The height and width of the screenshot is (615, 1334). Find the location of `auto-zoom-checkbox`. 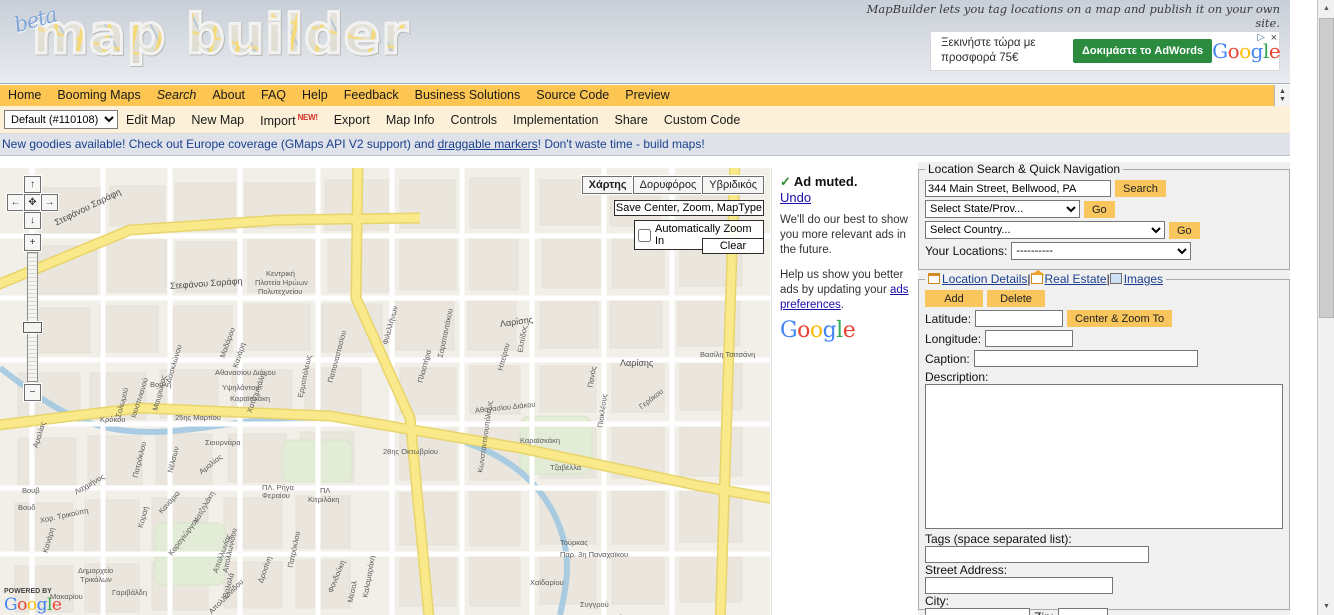

auto-zoom-checkbox is located at coordinates (644, 235).